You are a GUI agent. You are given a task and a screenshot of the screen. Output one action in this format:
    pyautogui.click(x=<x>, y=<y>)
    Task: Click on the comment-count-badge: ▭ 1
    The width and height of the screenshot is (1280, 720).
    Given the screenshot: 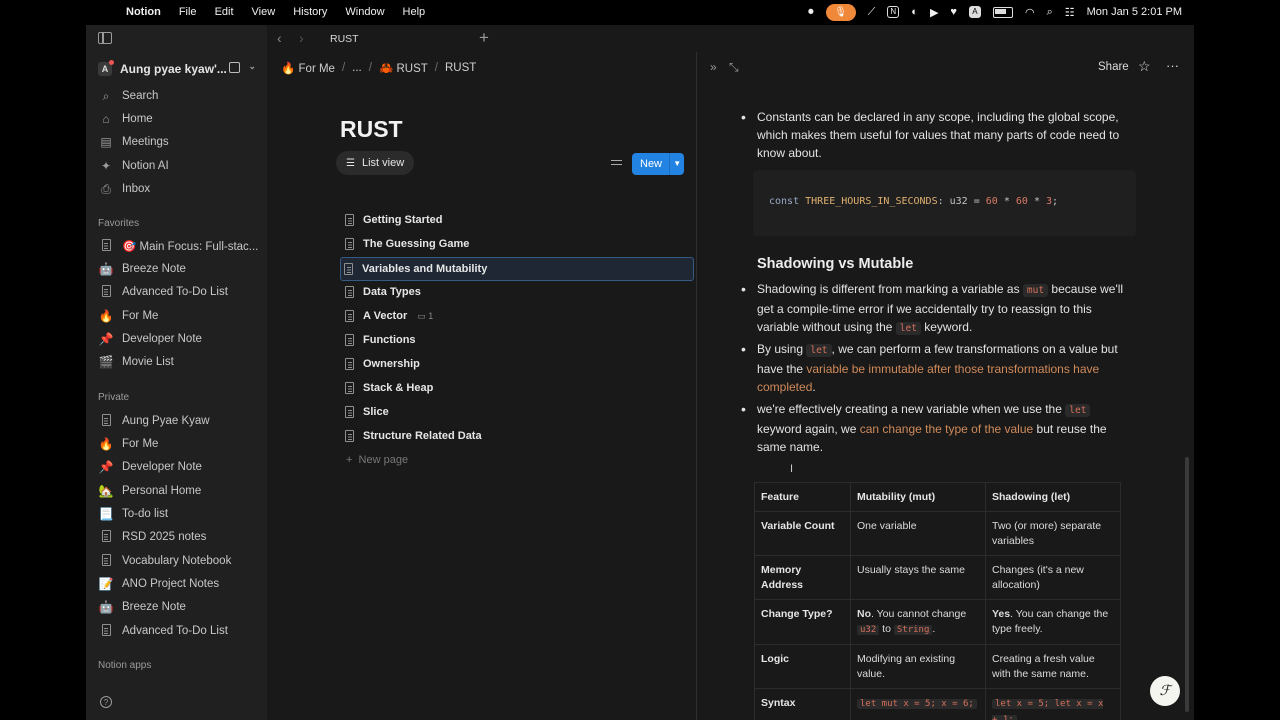 What is the action you would take?
    pyautogui.click(x=425, y=316)
    